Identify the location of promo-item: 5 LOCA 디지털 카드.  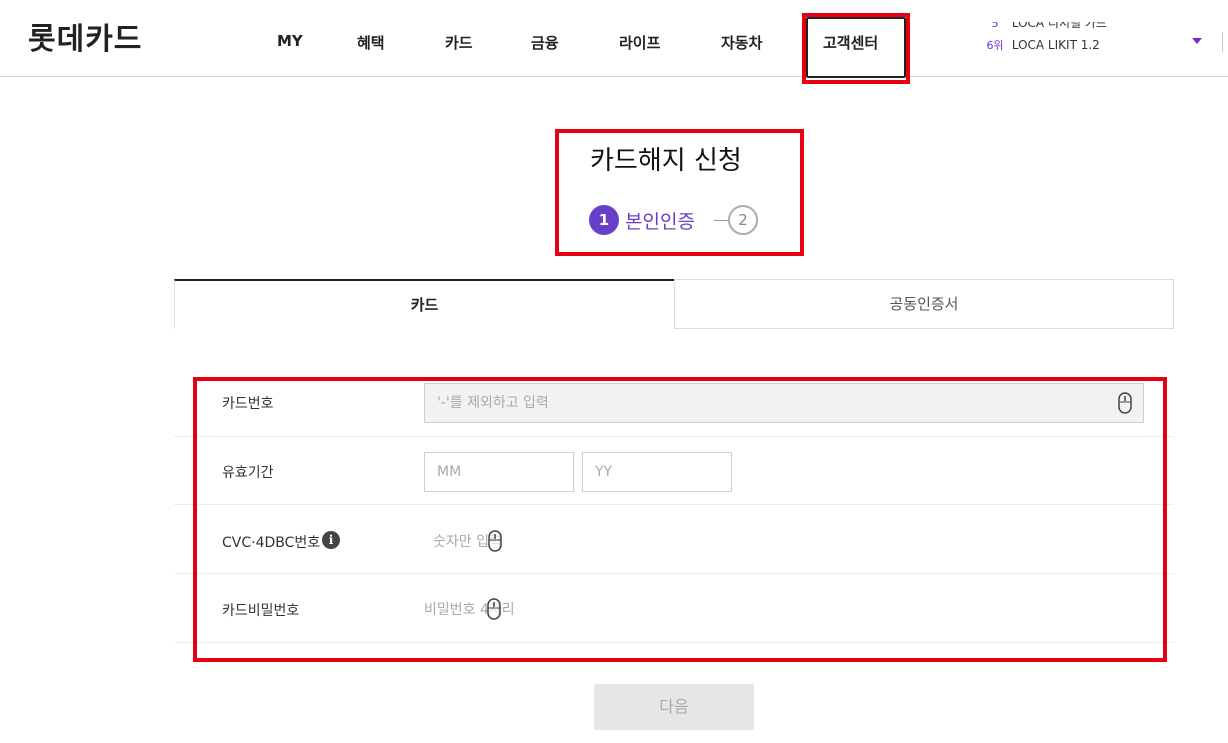
(1087, 28).